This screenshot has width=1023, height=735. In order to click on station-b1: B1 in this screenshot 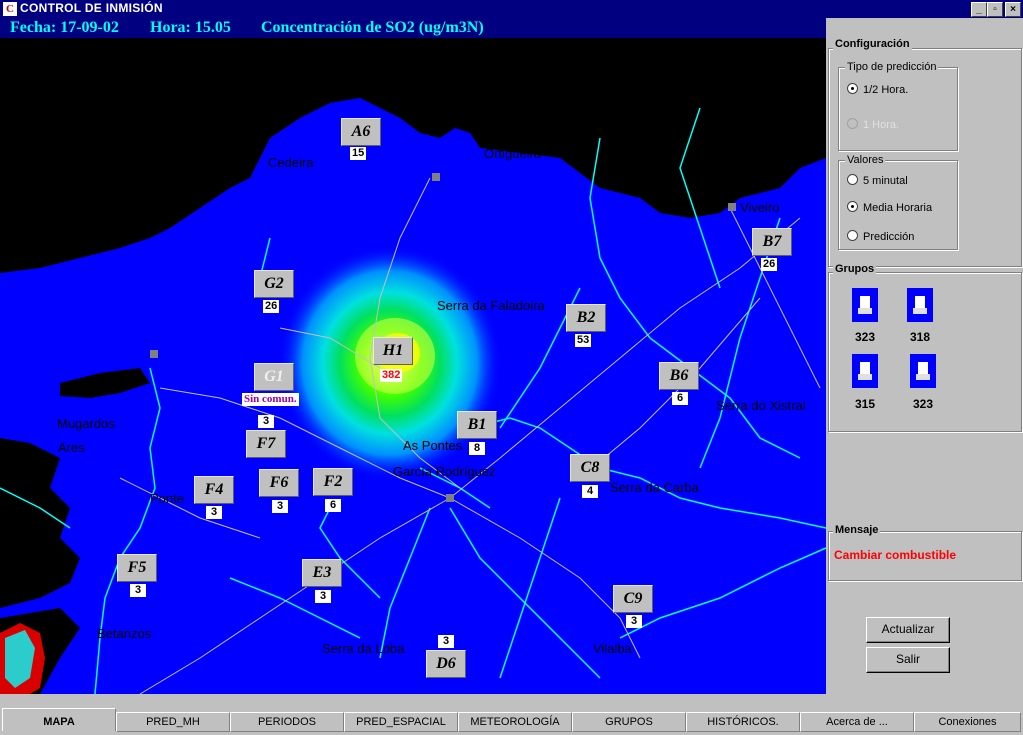, I will do `click(477, 425)`.